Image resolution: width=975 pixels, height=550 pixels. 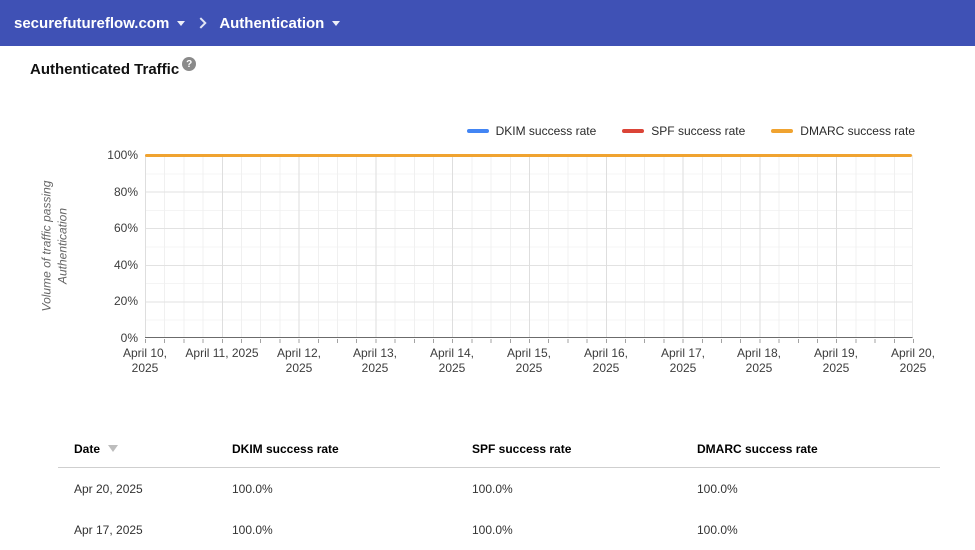 What do you see at coordinates (125, 301) in the screenshot?
I see `y-tick-label: 20%` at bounding box center [125, 301].